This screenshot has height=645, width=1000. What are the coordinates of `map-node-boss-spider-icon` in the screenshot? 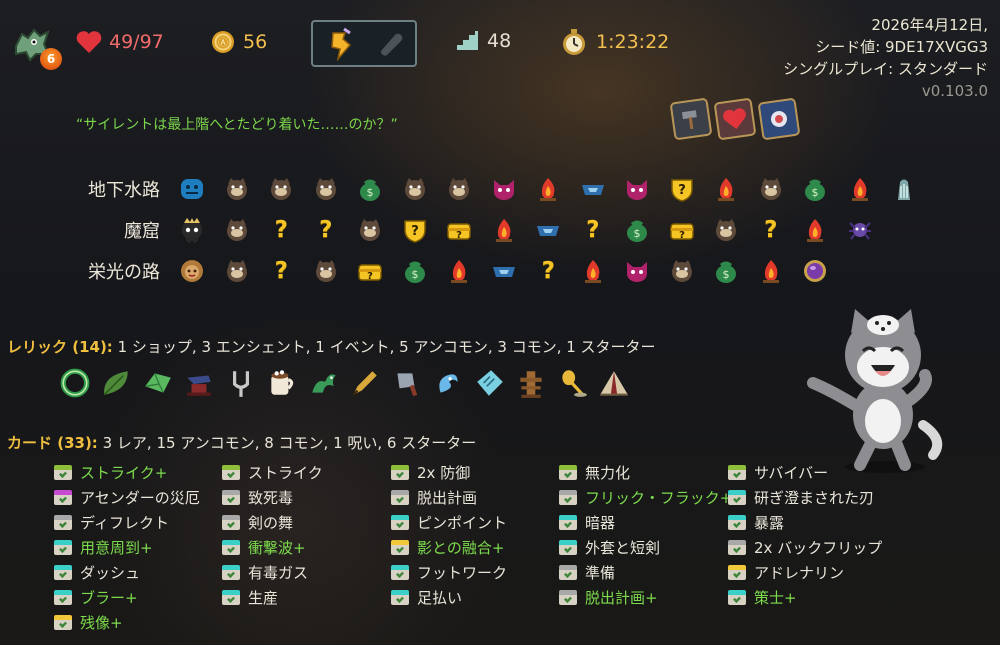 It's located at (860, 230).